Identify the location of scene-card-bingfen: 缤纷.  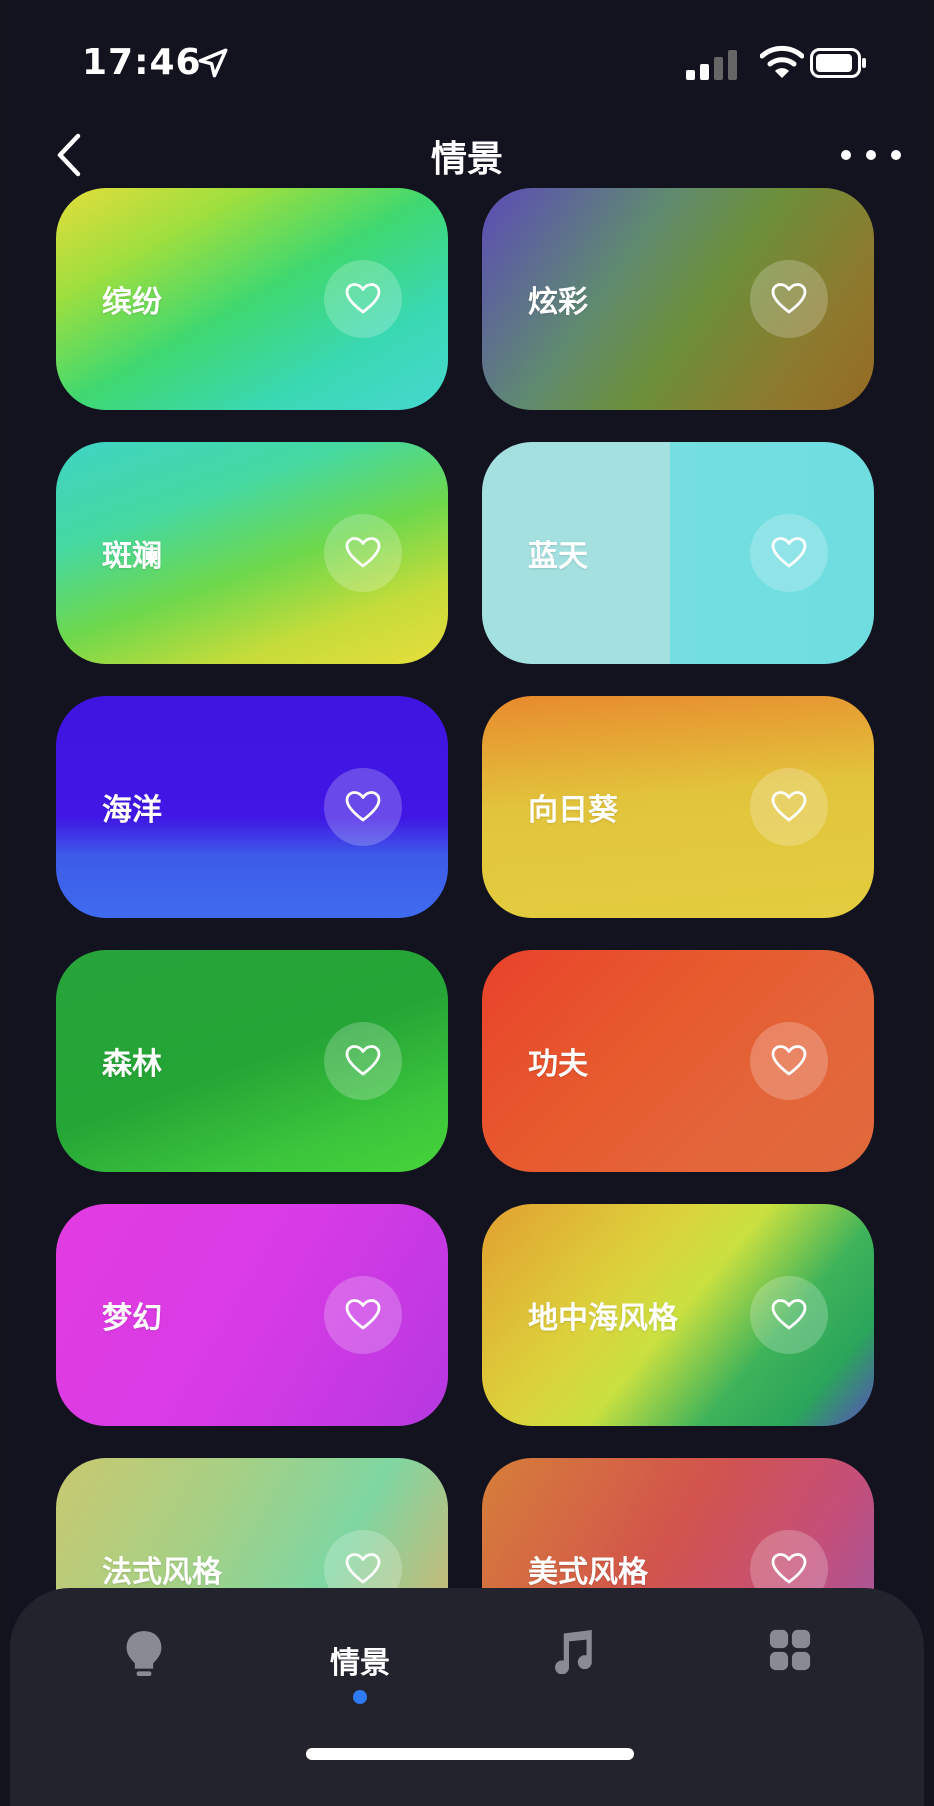
(252, 299).